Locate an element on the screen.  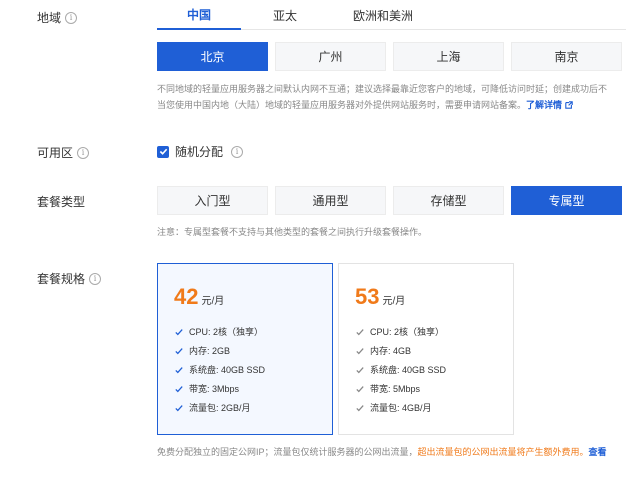
learn-more-link: 了解详情 is located at coordinates (544, 105).